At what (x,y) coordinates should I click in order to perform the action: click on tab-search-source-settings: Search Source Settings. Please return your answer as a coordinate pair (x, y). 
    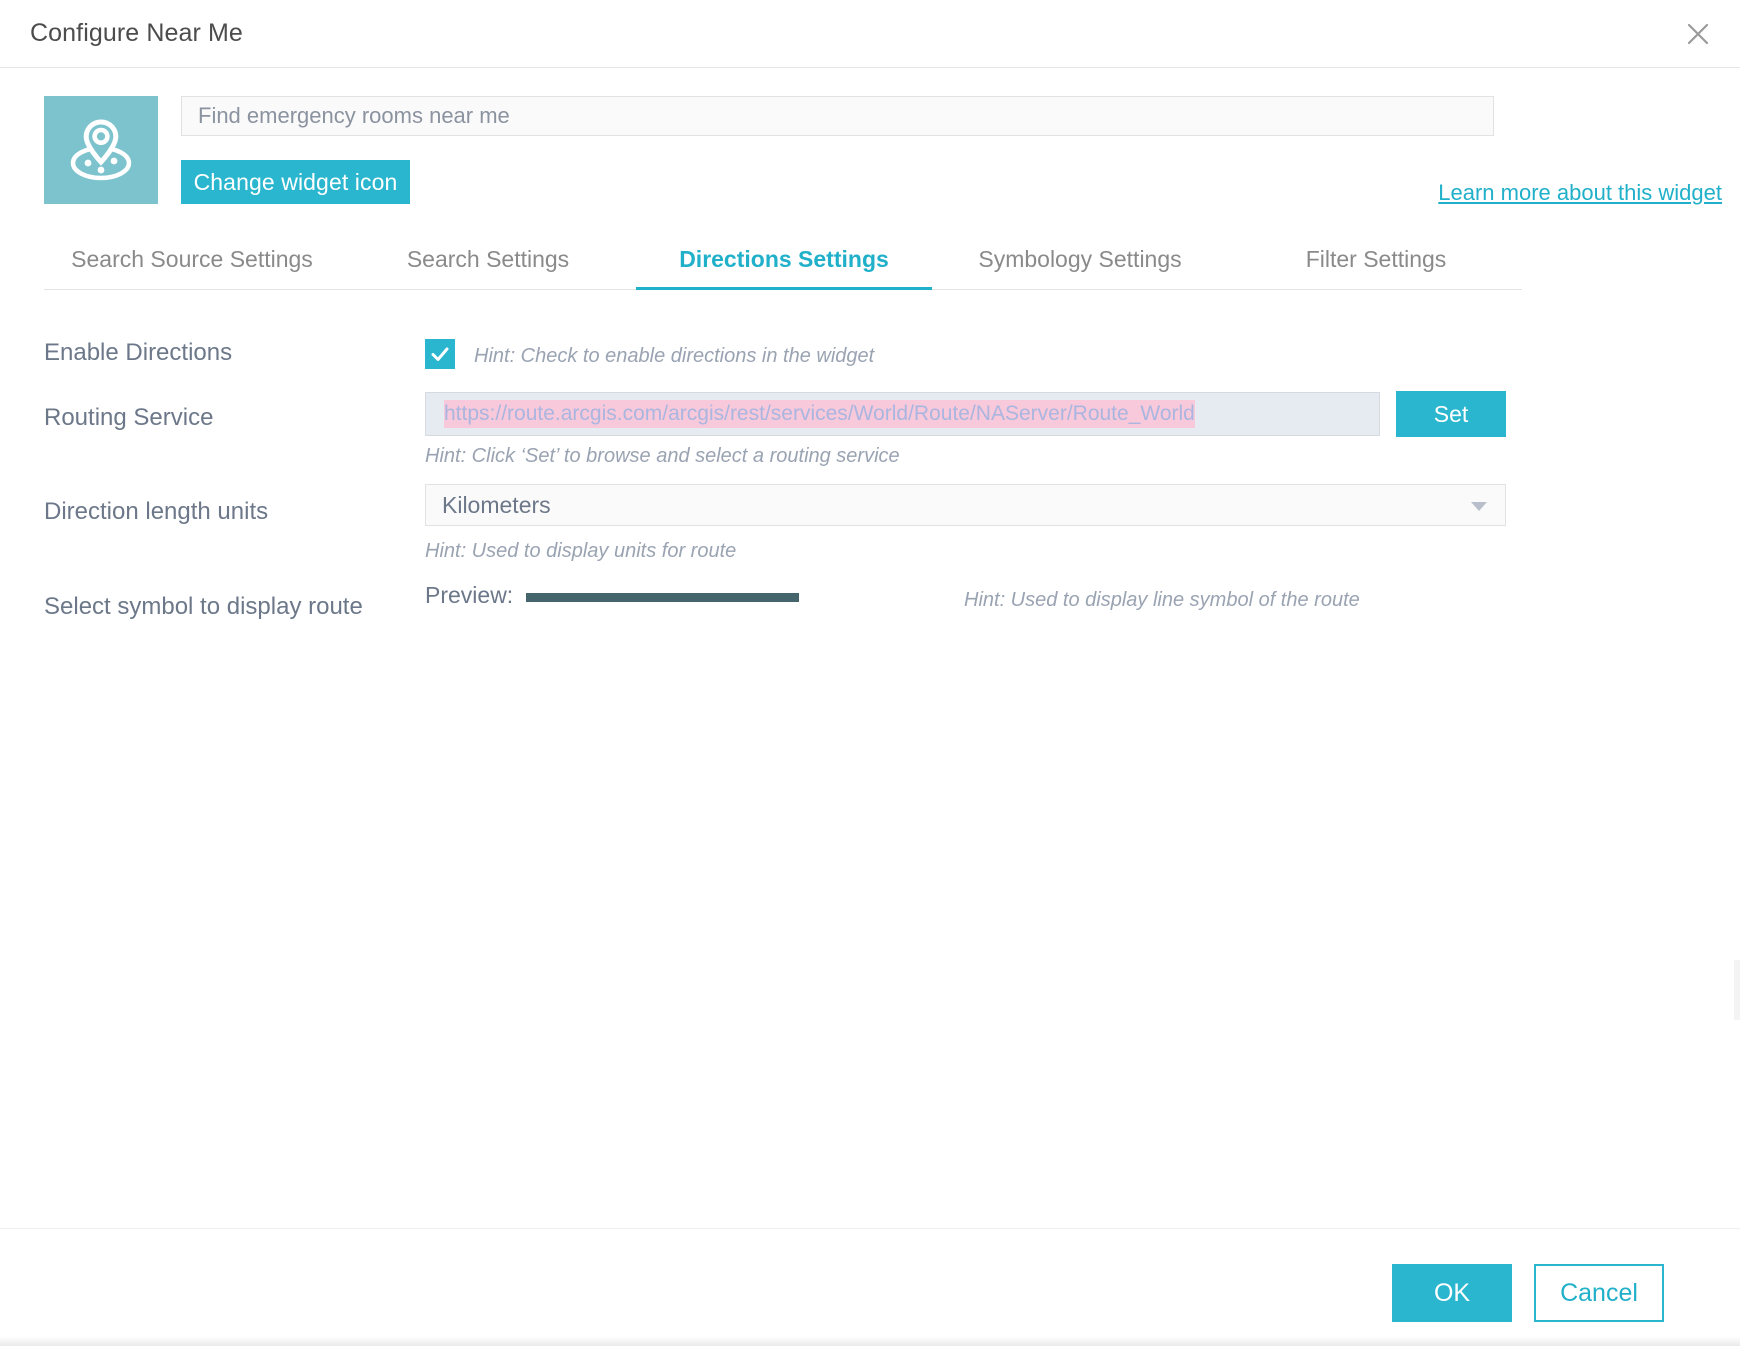
    Looking at the image, I should click on (192, 264).